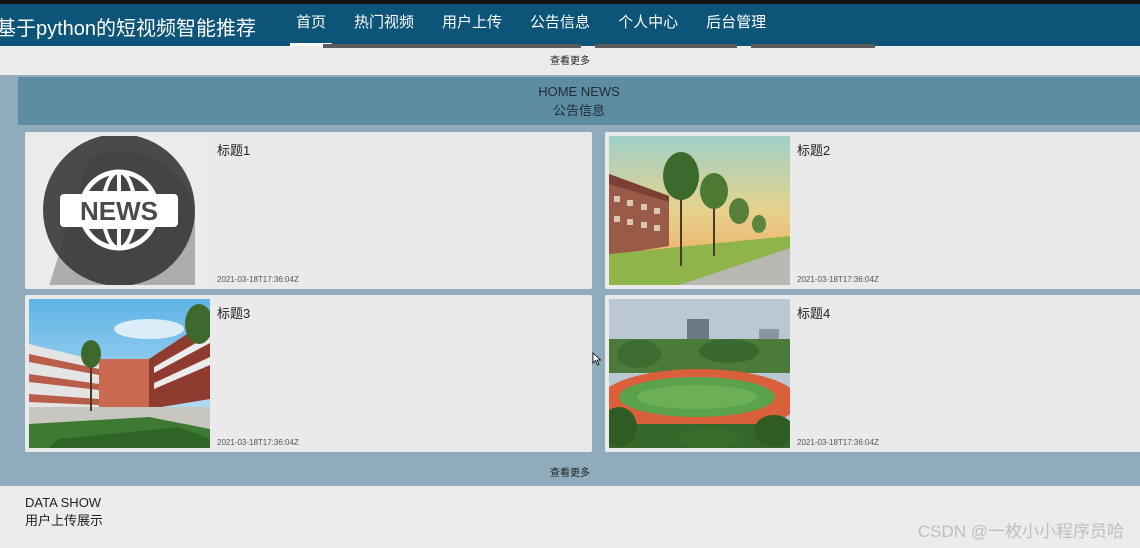  Describe the element at coordinates (570, 471) in the screenshot. I see `view-more-news-link: 查看更多` at that location.